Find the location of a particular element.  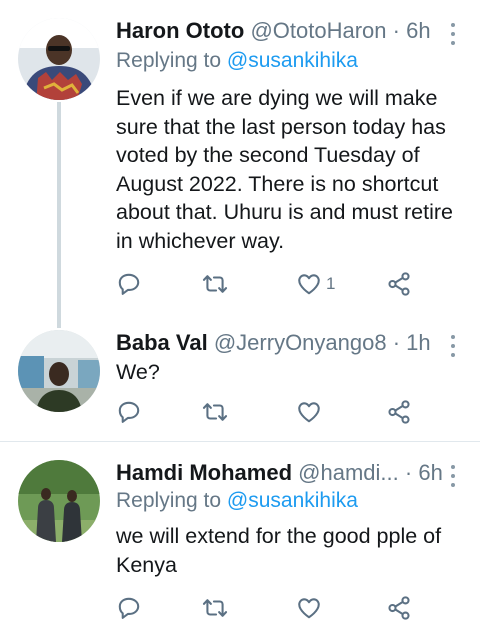

display-name: Baba Val is located at coordinates (162, 342).